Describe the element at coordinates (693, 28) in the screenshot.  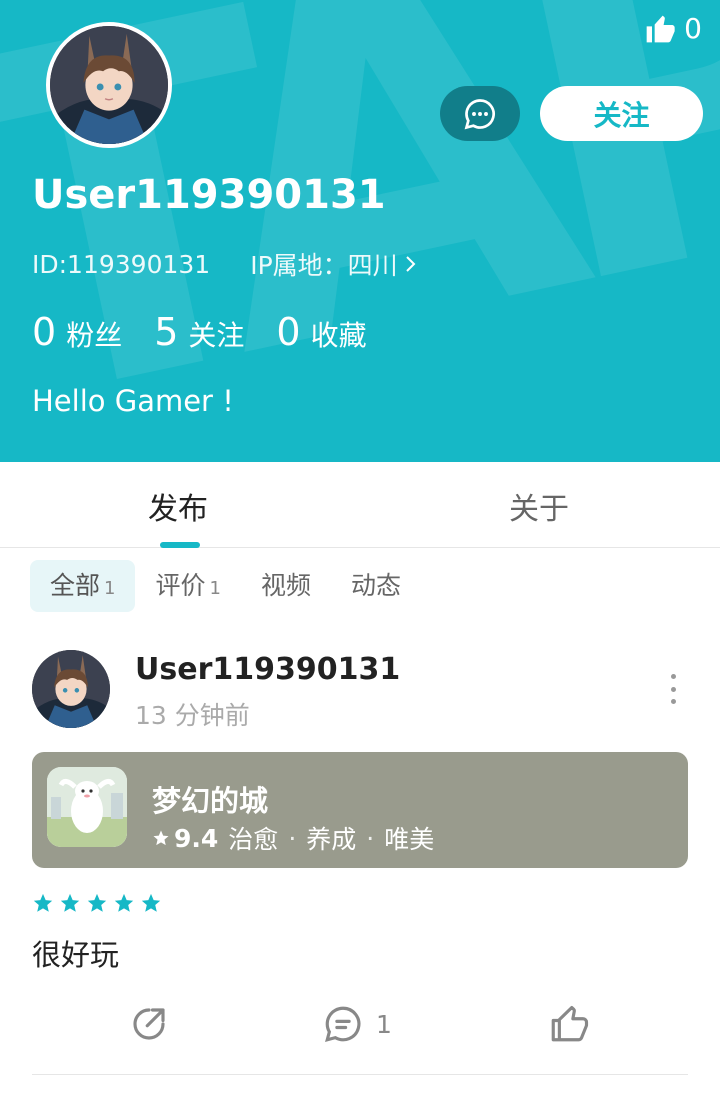
I see `profile-like-count: 0` at that location.